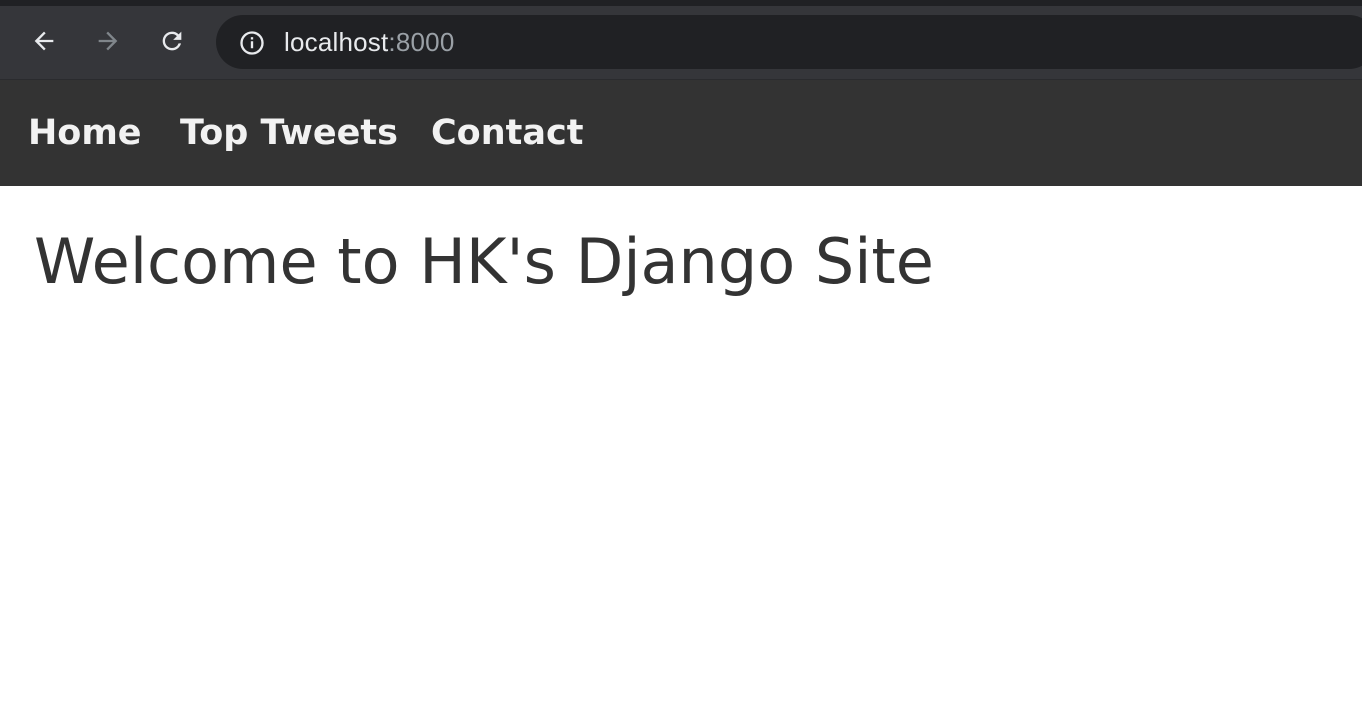 This screenshot has height=710, width=1362. Describe the element at coordinates (484, 261) in the screenshot. I see `page-title: Welcome to HK's Django Site` at that location.